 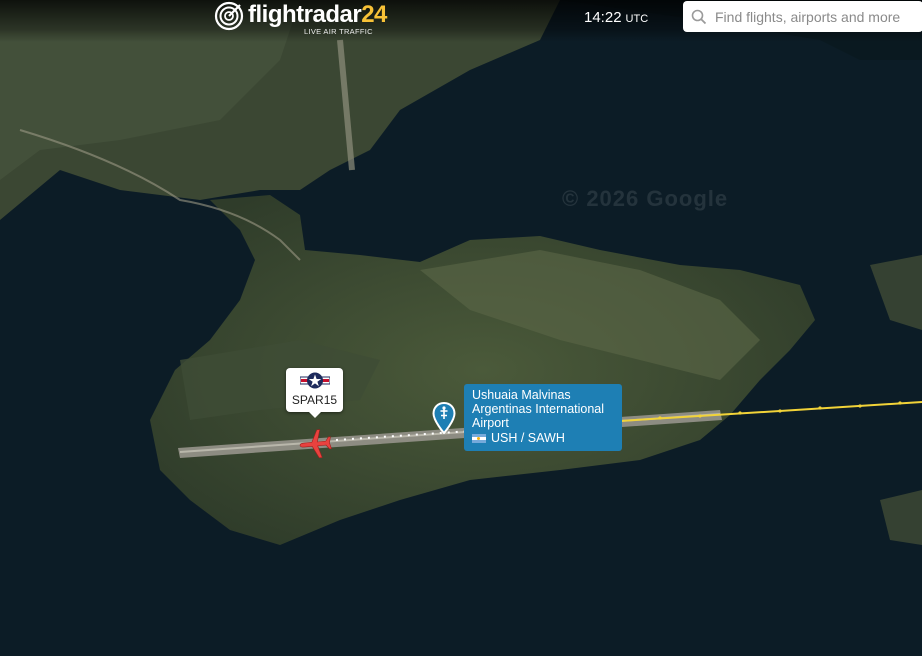 I want to click on clock-zone: UTC, so click(x=637, y=19).